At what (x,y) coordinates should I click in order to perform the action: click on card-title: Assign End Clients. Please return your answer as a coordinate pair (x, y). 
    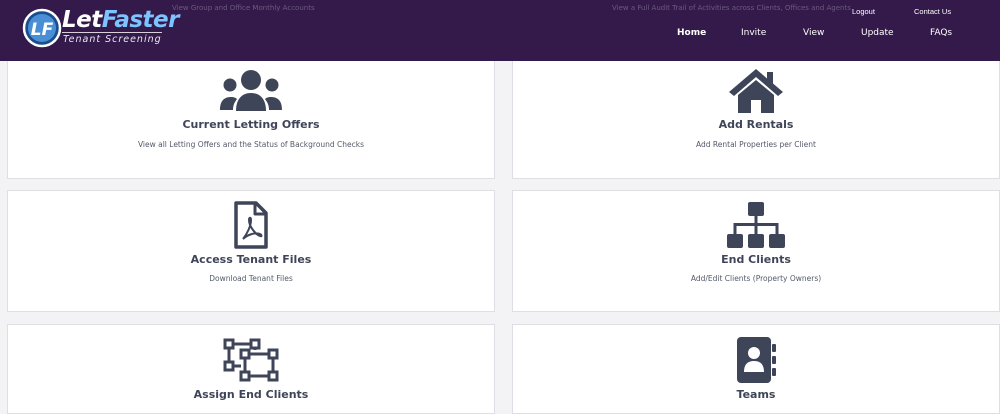
    Looking at the image, I should click on (251, 394).